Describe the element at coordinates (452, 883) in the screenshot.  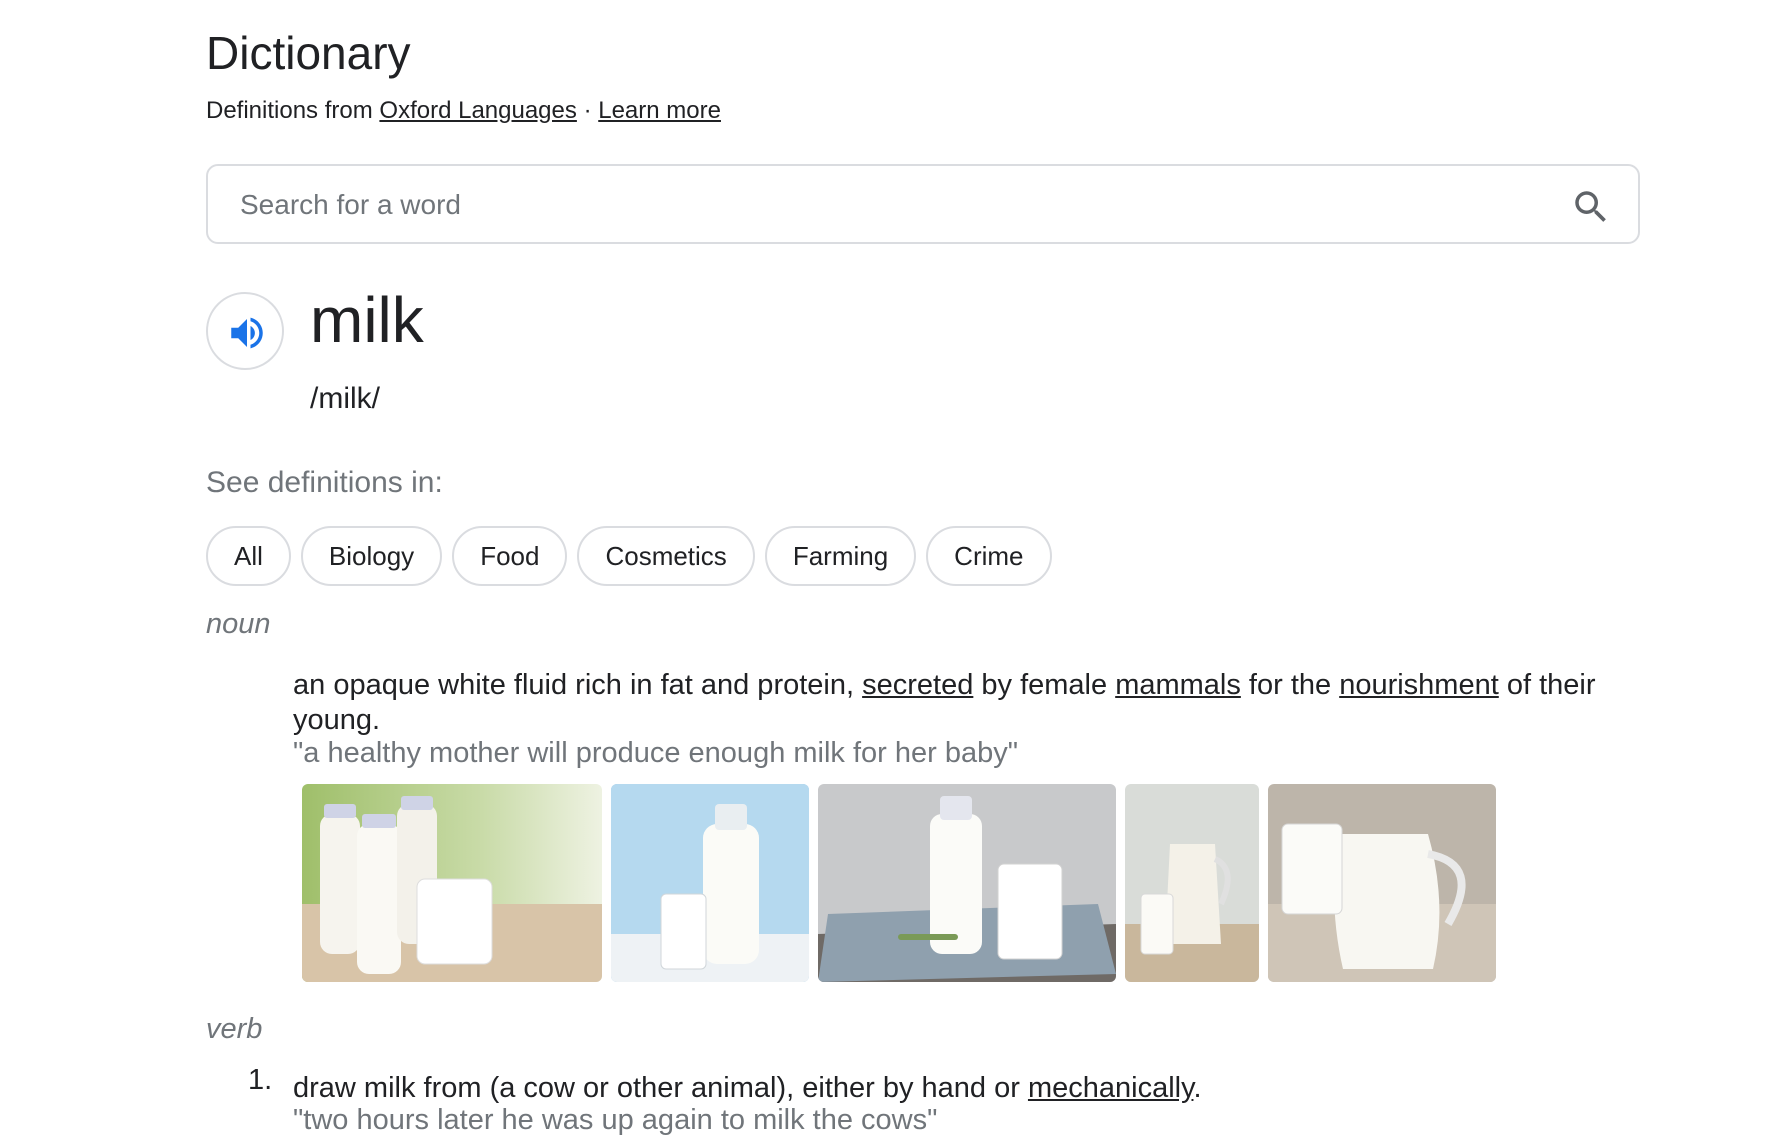
I see `milk-bottles-image` at that location.